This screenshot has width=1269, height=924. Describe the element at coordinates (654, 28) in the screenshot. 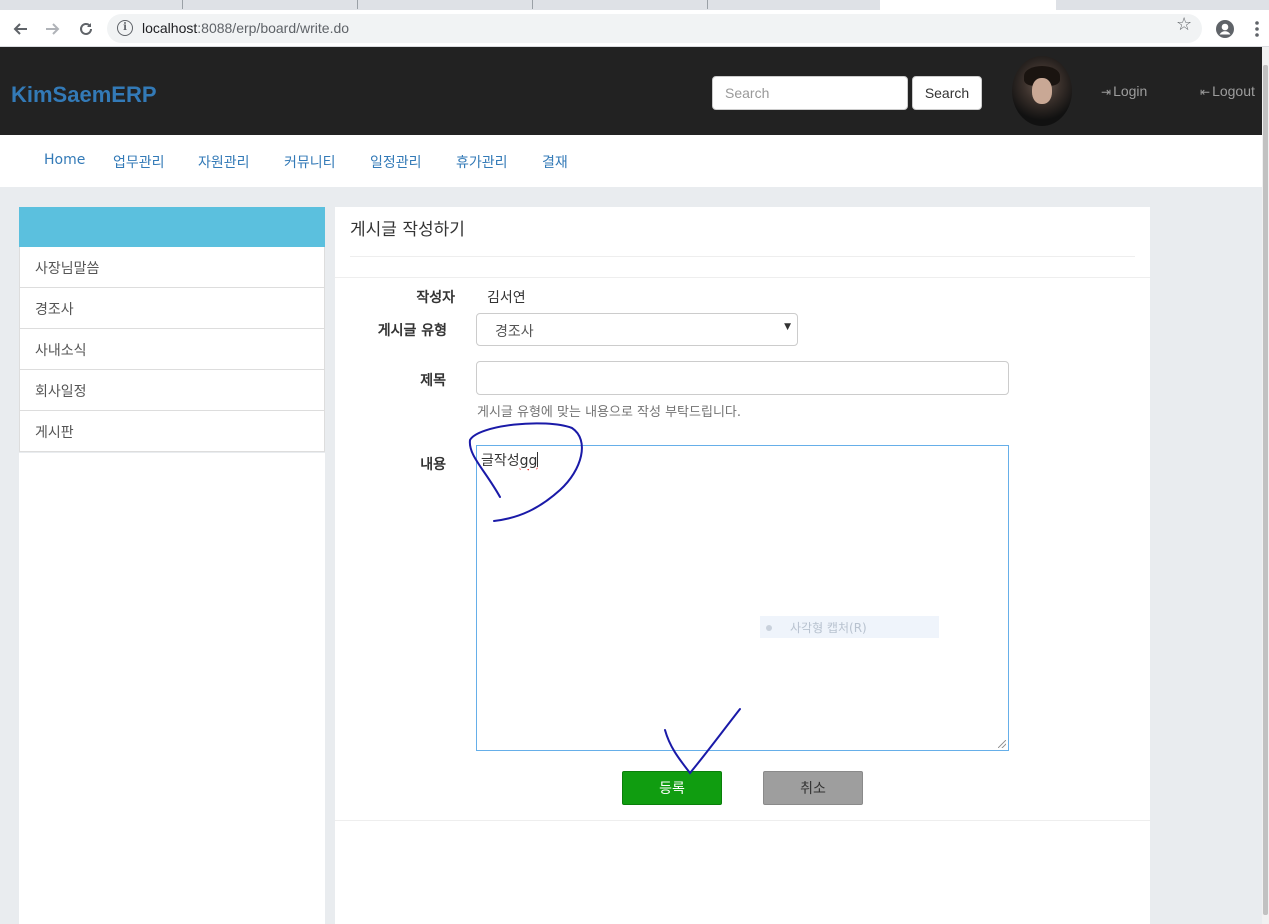

I see `address-bar: i localhost:8088/erp/board/write.do` at that location.